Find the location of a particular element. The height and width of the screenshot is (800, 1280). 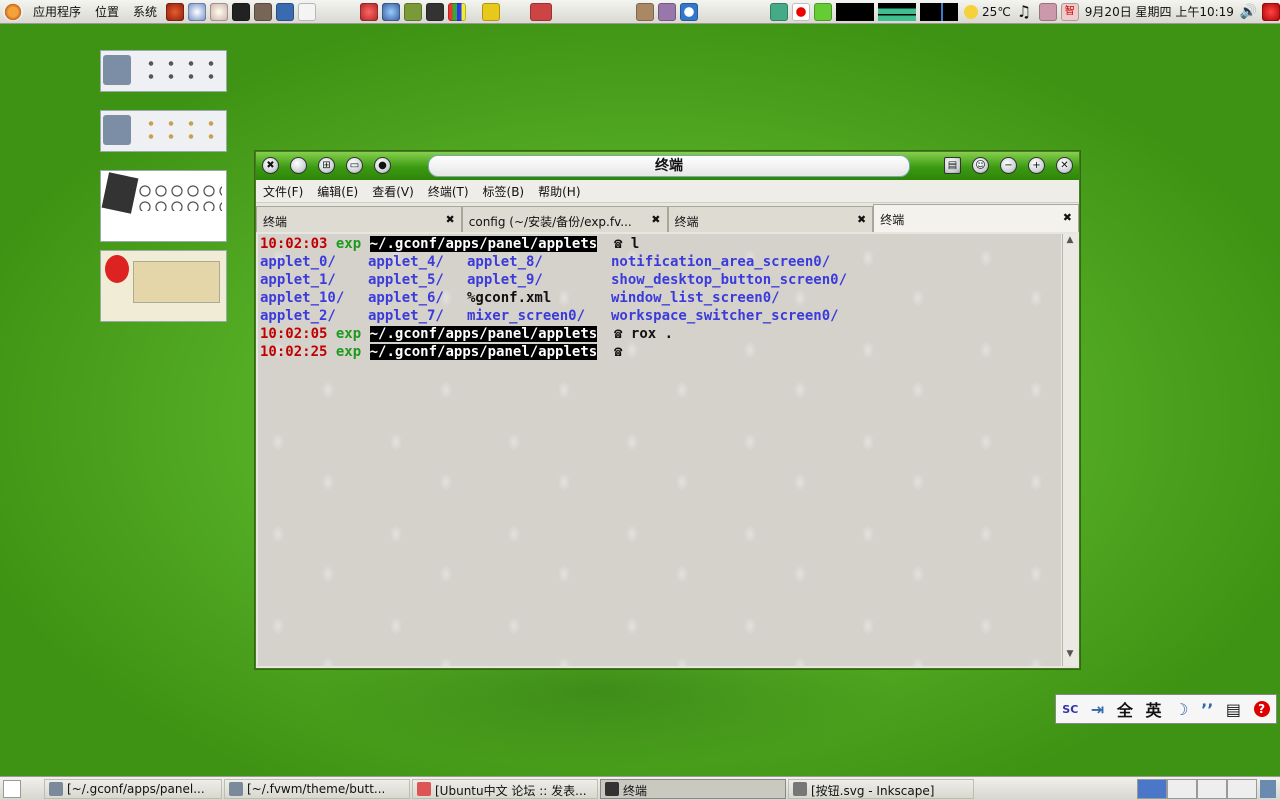

network-monitor is located at coordinates (939, 11).